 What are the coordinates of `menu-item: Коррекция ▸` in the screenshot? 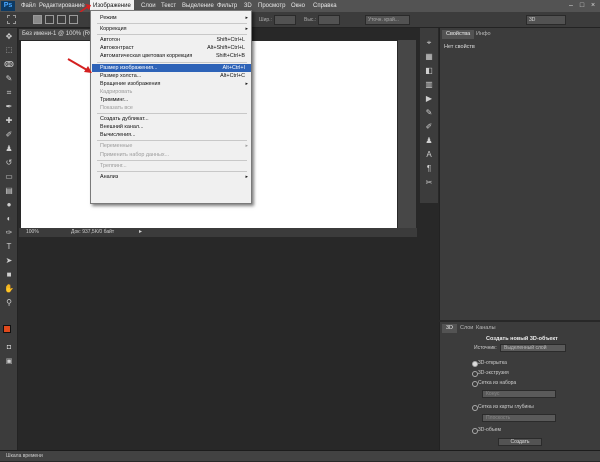 It's located at (171, 29).